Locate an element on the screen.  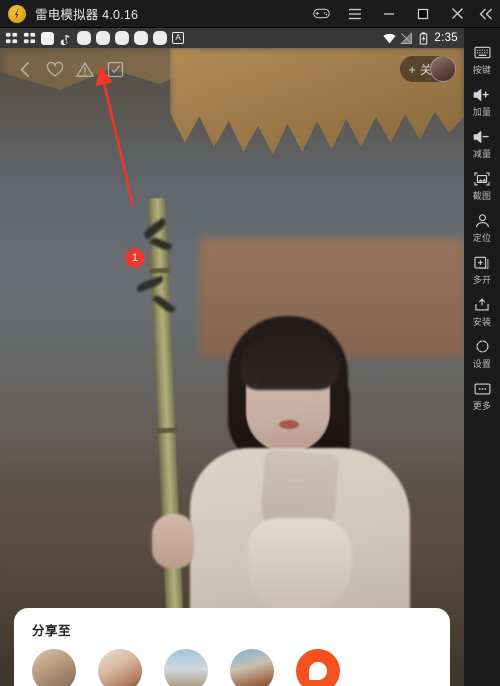
sidebar-item-keys: 按键 is located at coordinates (482, 59).